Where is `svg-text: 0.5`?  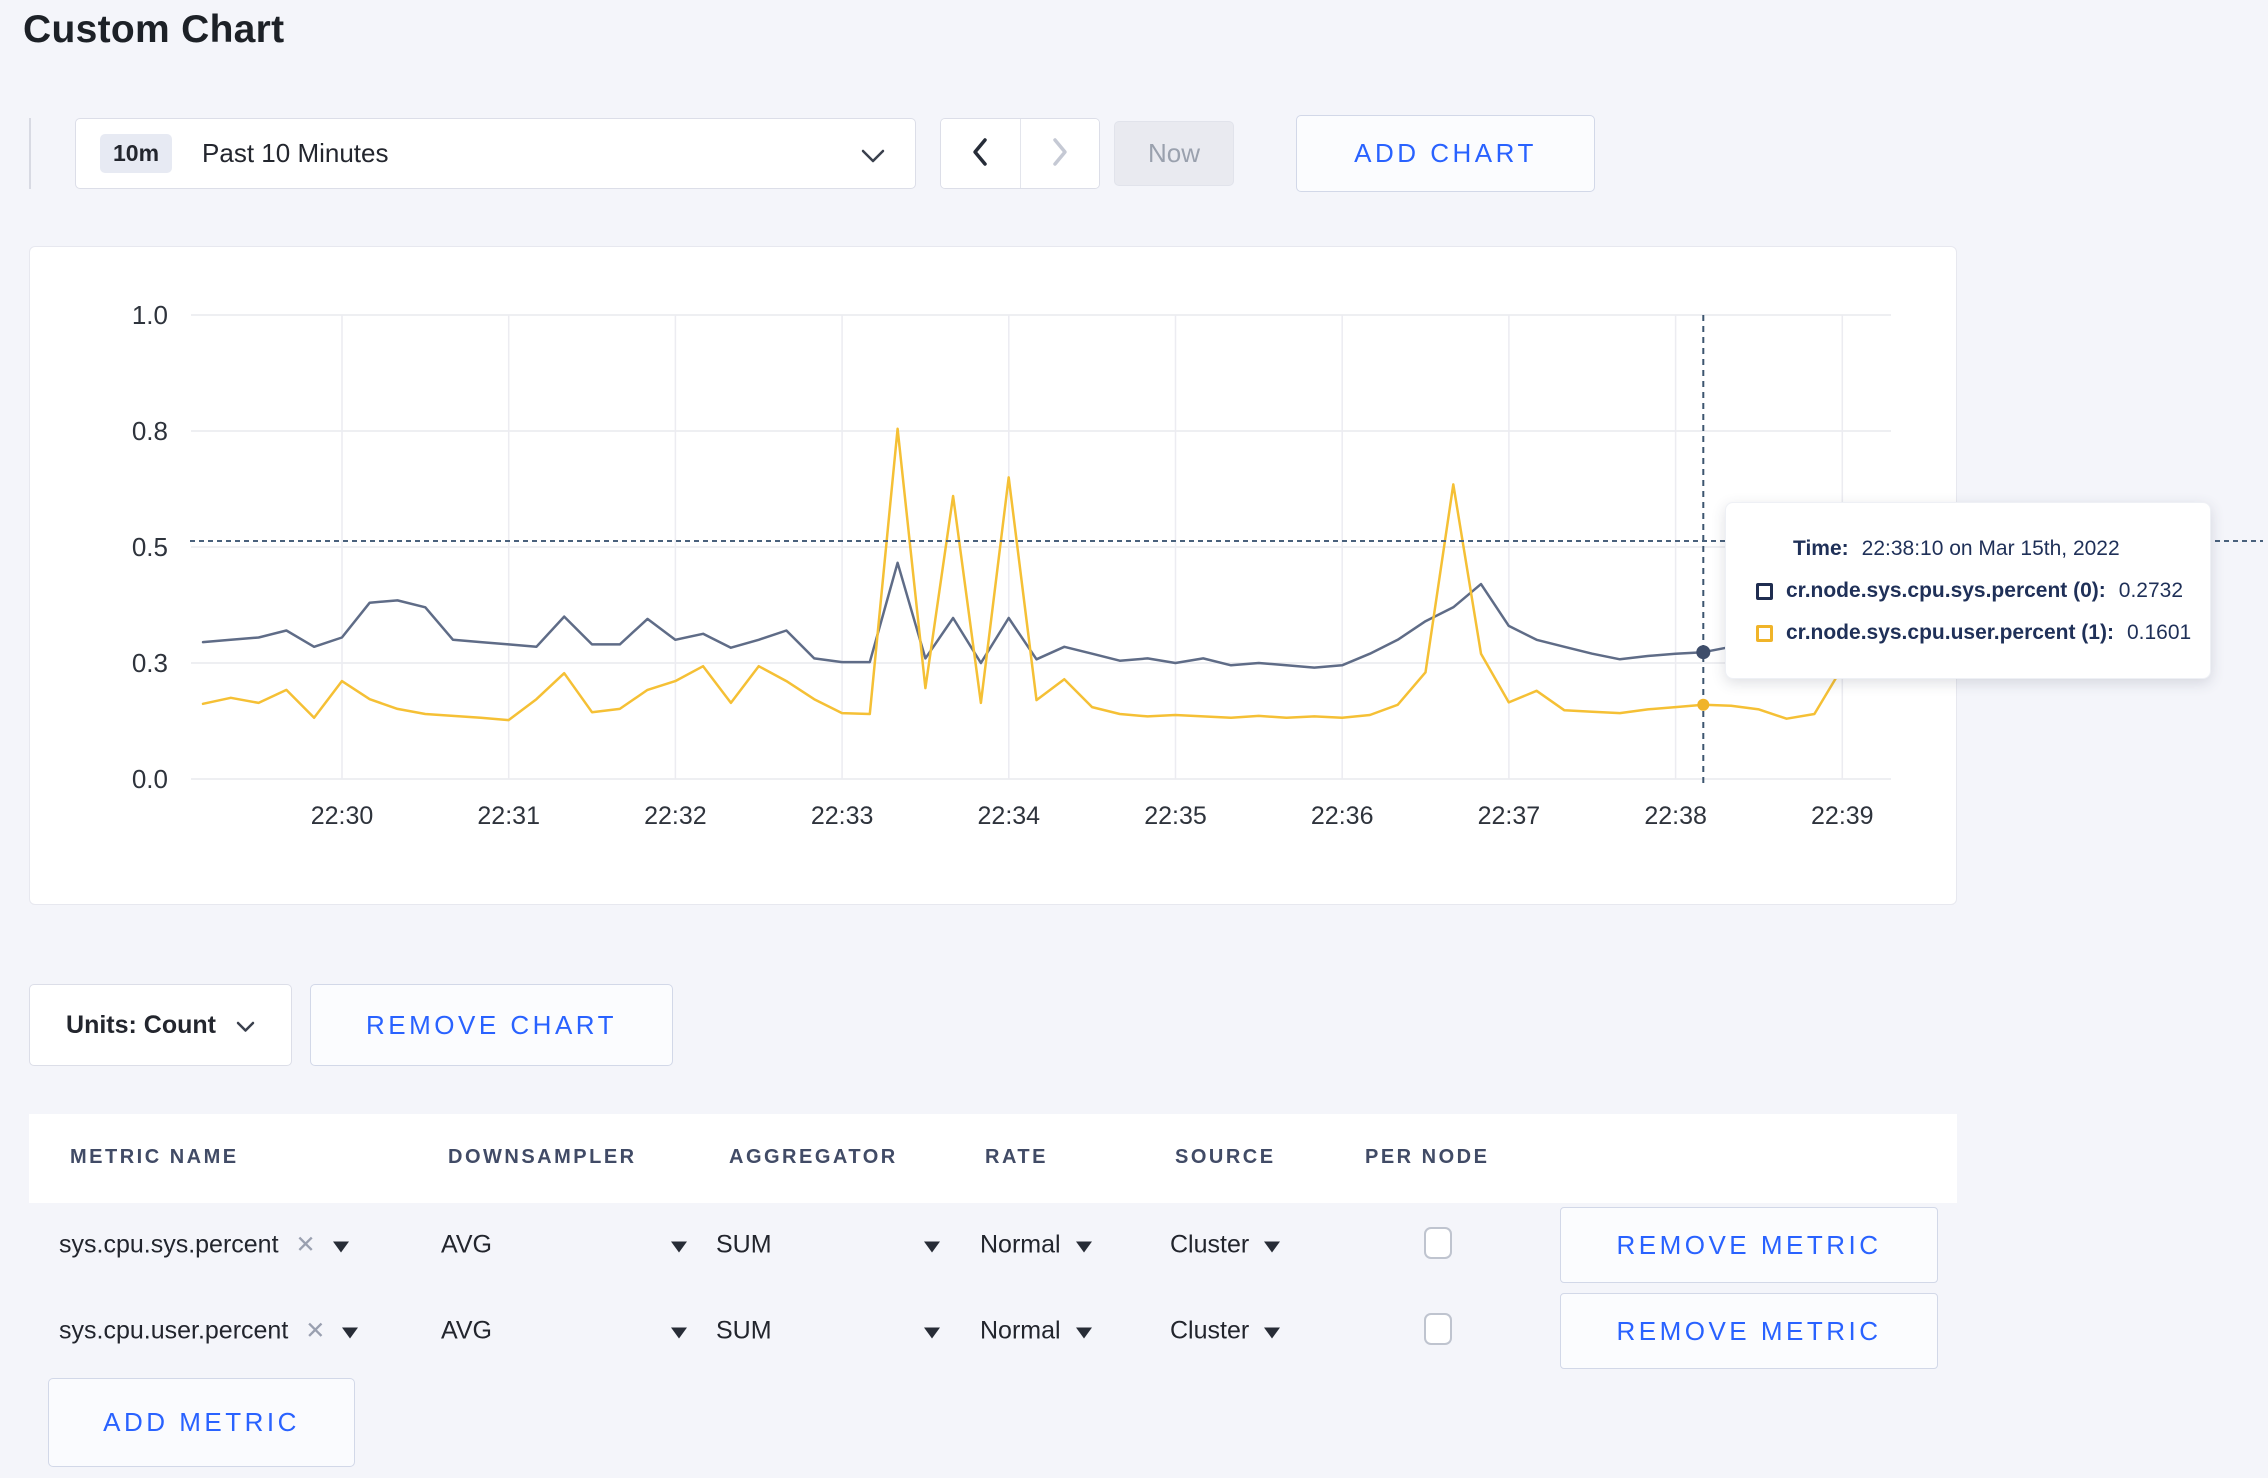 svg-text: 0.5 is located at coordinates (150, 547).